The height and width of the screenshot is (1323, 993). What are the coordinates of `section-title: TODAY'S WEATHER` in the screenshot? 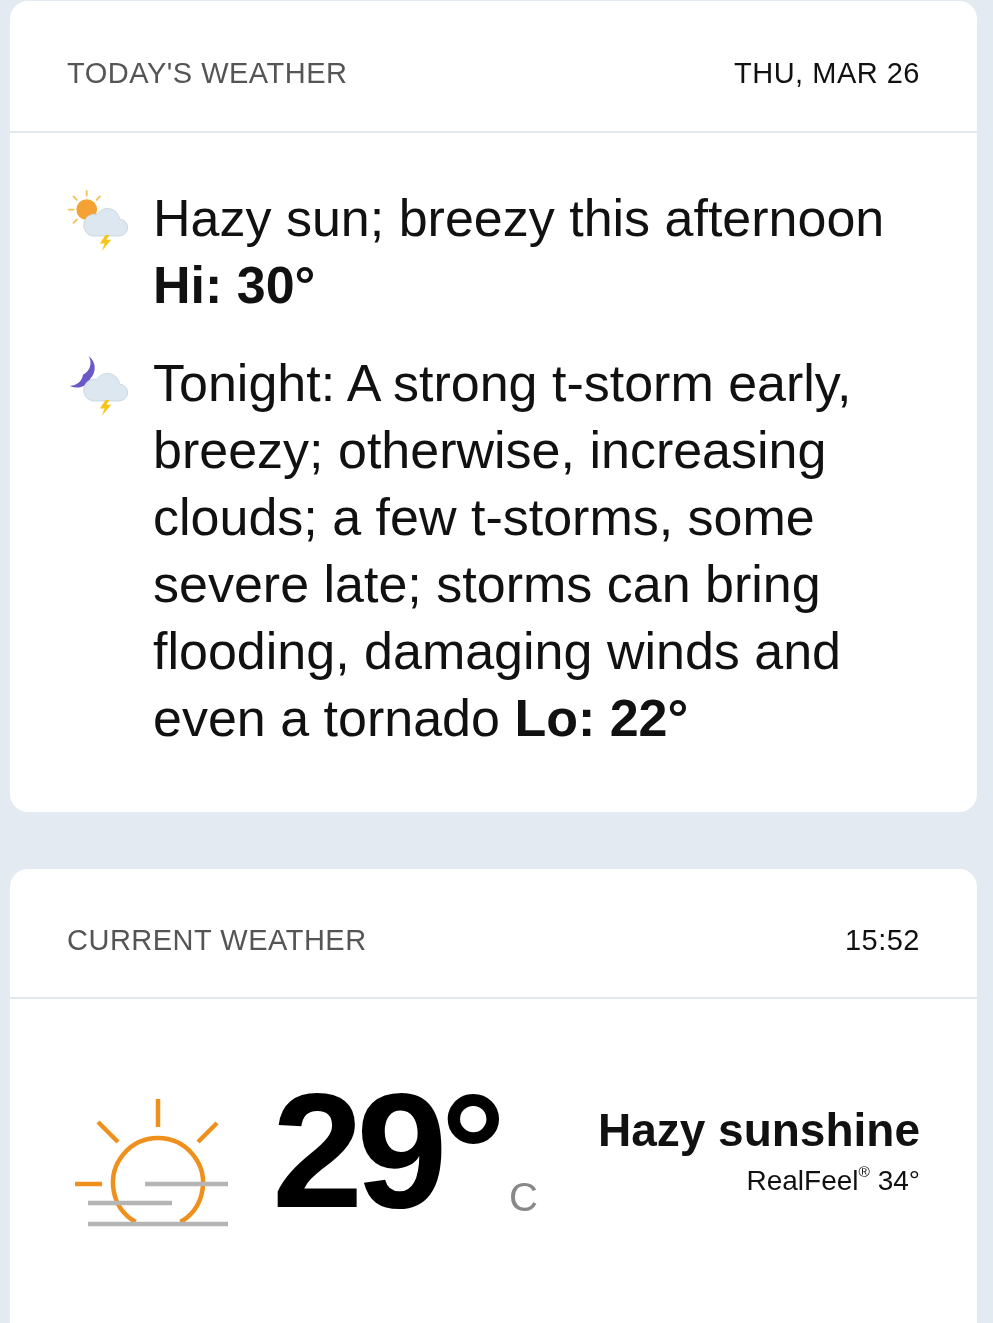 It's located at (207, 74).